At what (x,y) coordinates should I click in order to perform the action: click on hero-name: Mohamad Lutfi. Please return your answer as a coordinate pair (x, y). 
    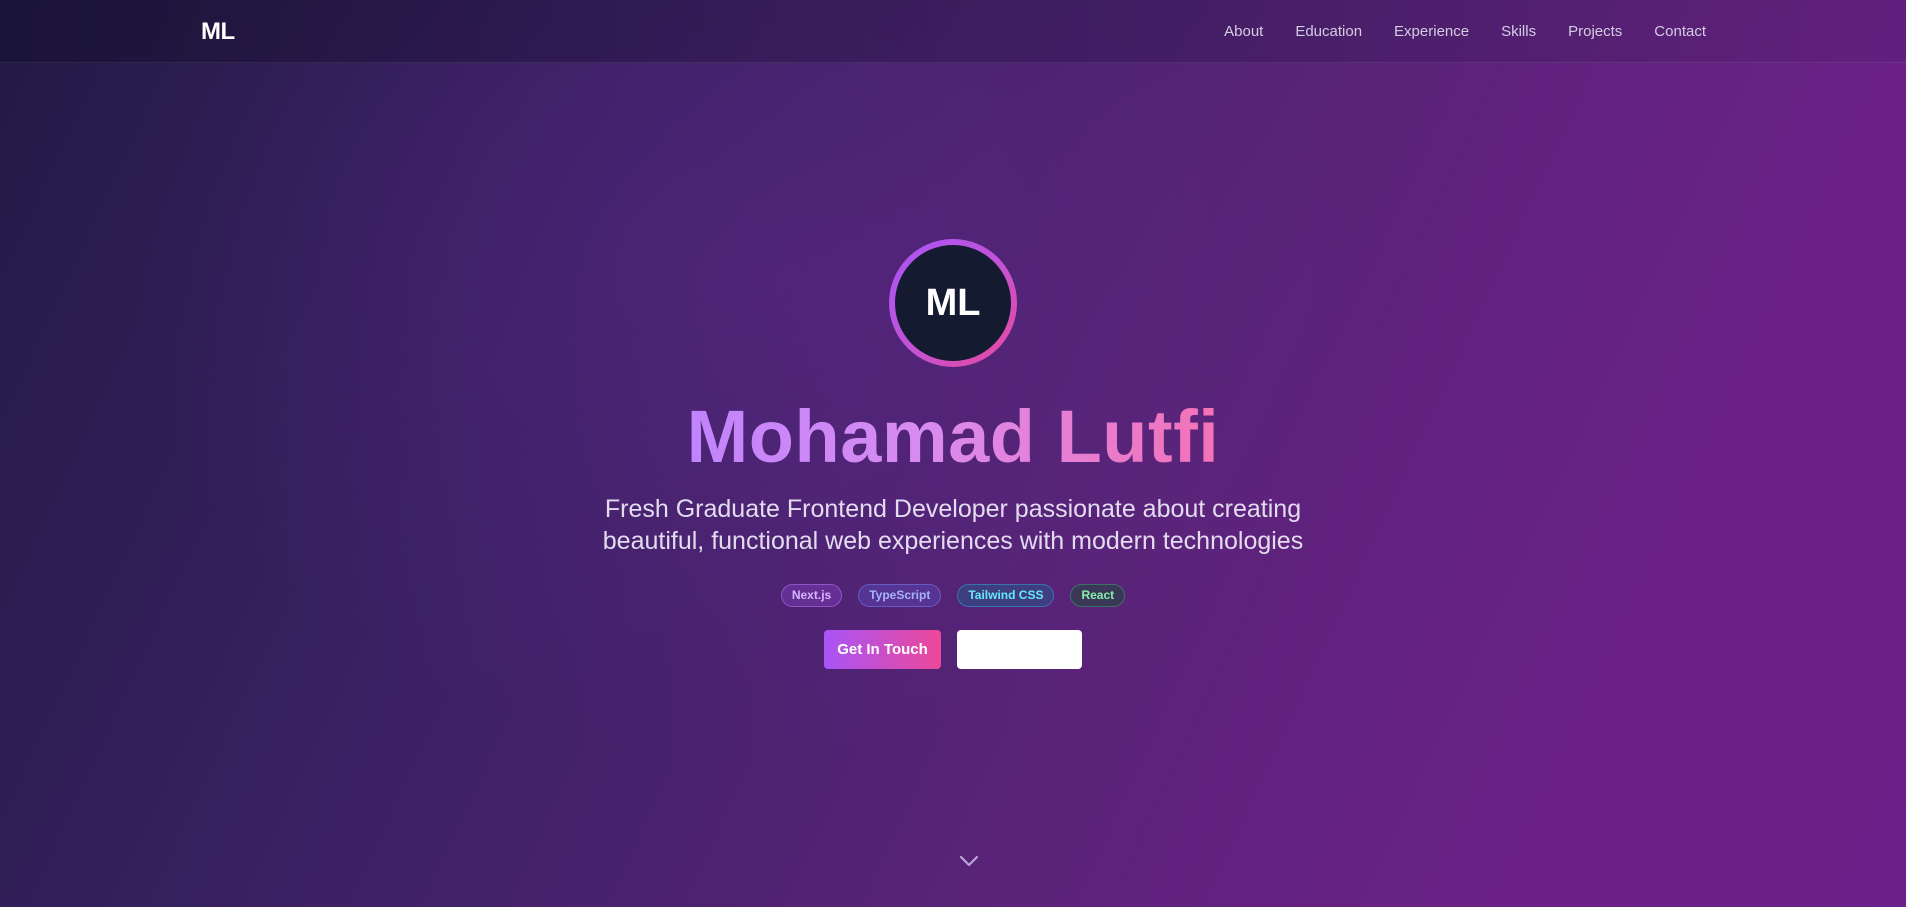
    Looking at the image, I should click on (953, 436).